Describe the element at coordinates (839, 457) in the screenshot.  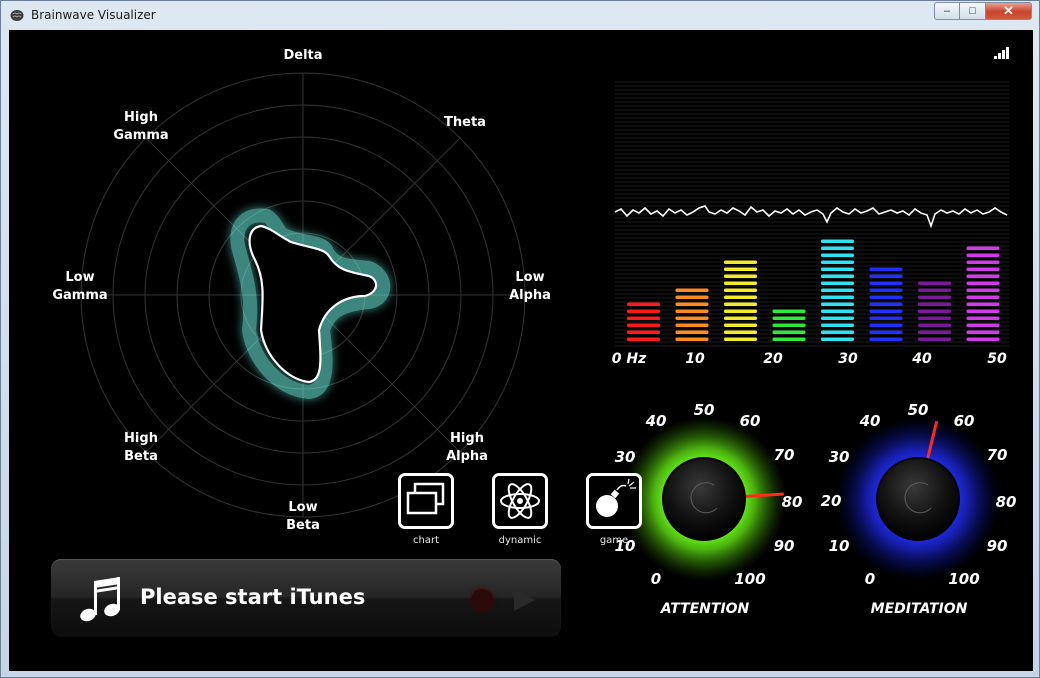
I see `meditation-tick-30: 30` at that location.